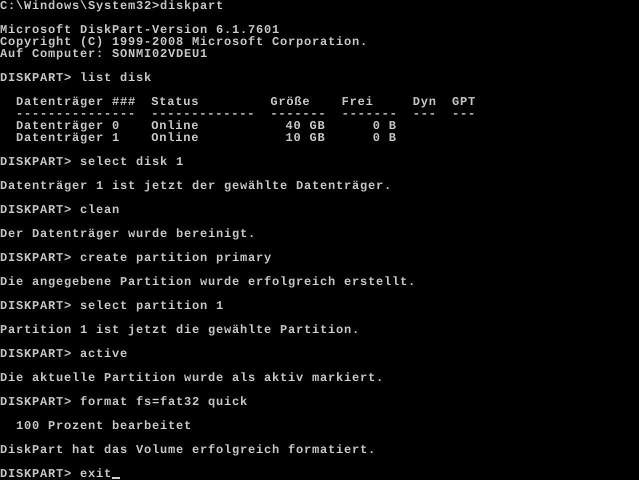 The width and height of the screenshot is (639, 480). What do you see at coordinates (112, 306) in the screenshot?
I see `command-line: DISKPART> select partition 1` at bounding box center [112, 306].